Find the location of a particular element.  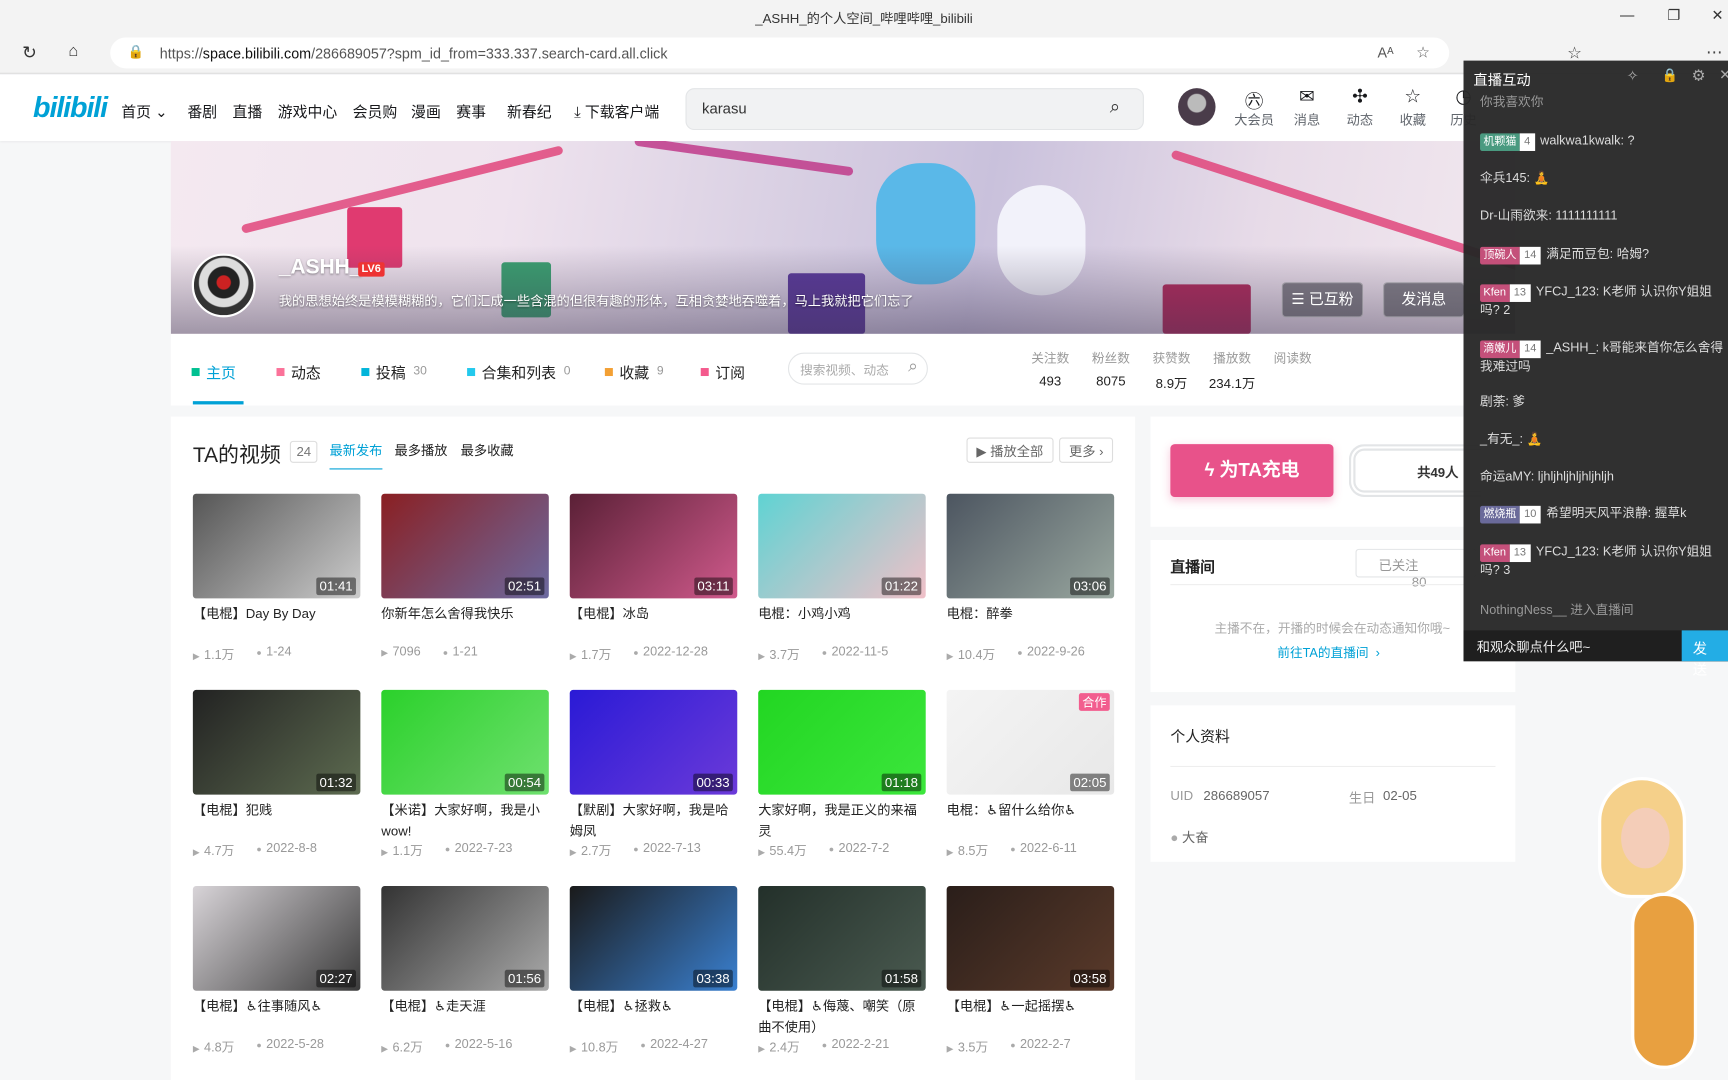

video-card: 02:51 你新年怎么舍得我快乐 7096 1-21 is located at coordinates (465, 576).